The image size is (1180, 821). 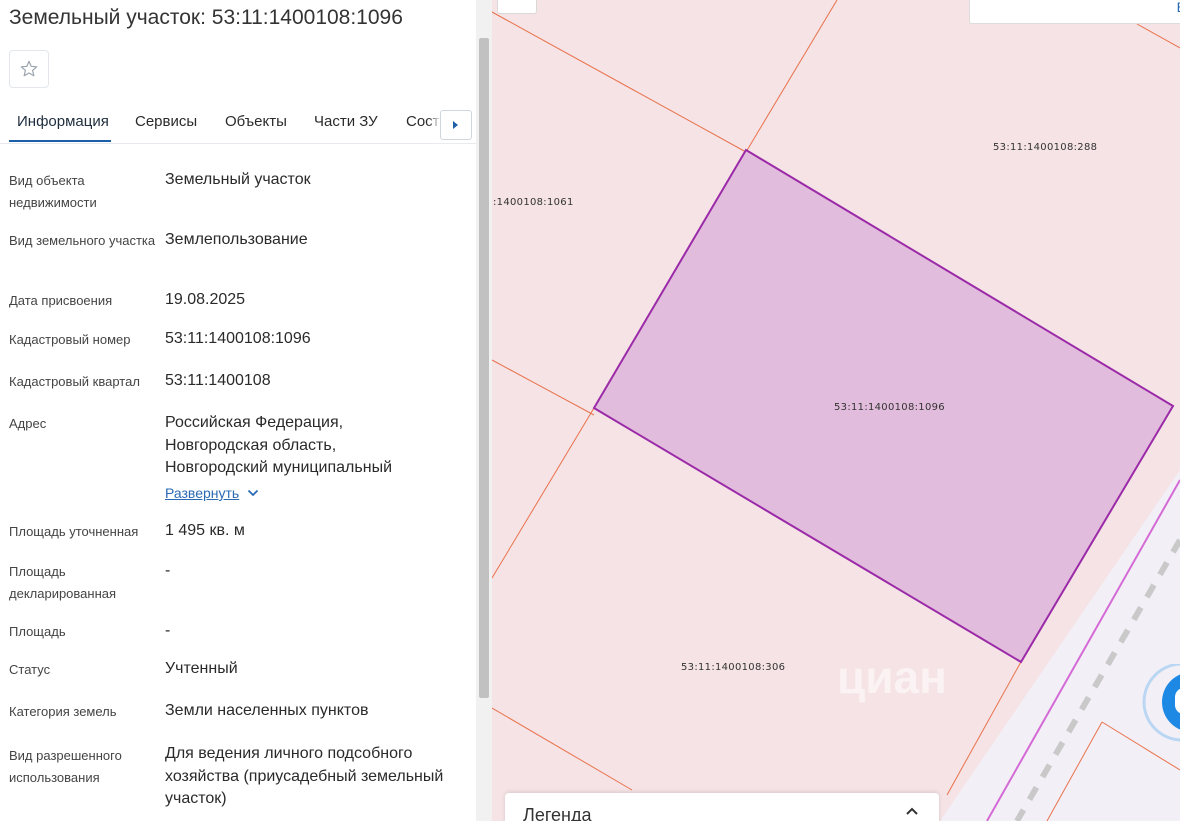 What do you see at coordinates (201, 668) in the screenshot?
I see `value-status: Учтенный` at bounding box center [201, 668].